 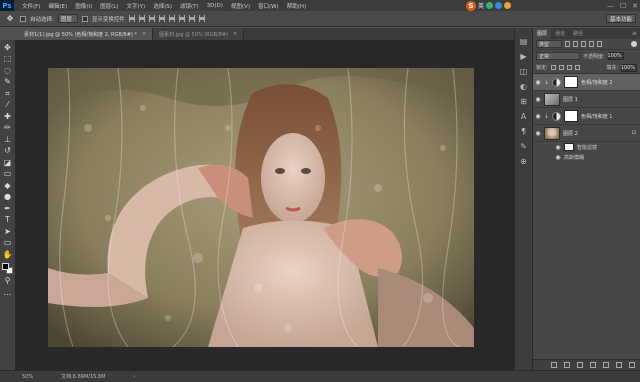 What do you see at coordinates (570, 133) in the screenshot?
I see `layer-name: 图层 2` at bounding box center [570, 133].